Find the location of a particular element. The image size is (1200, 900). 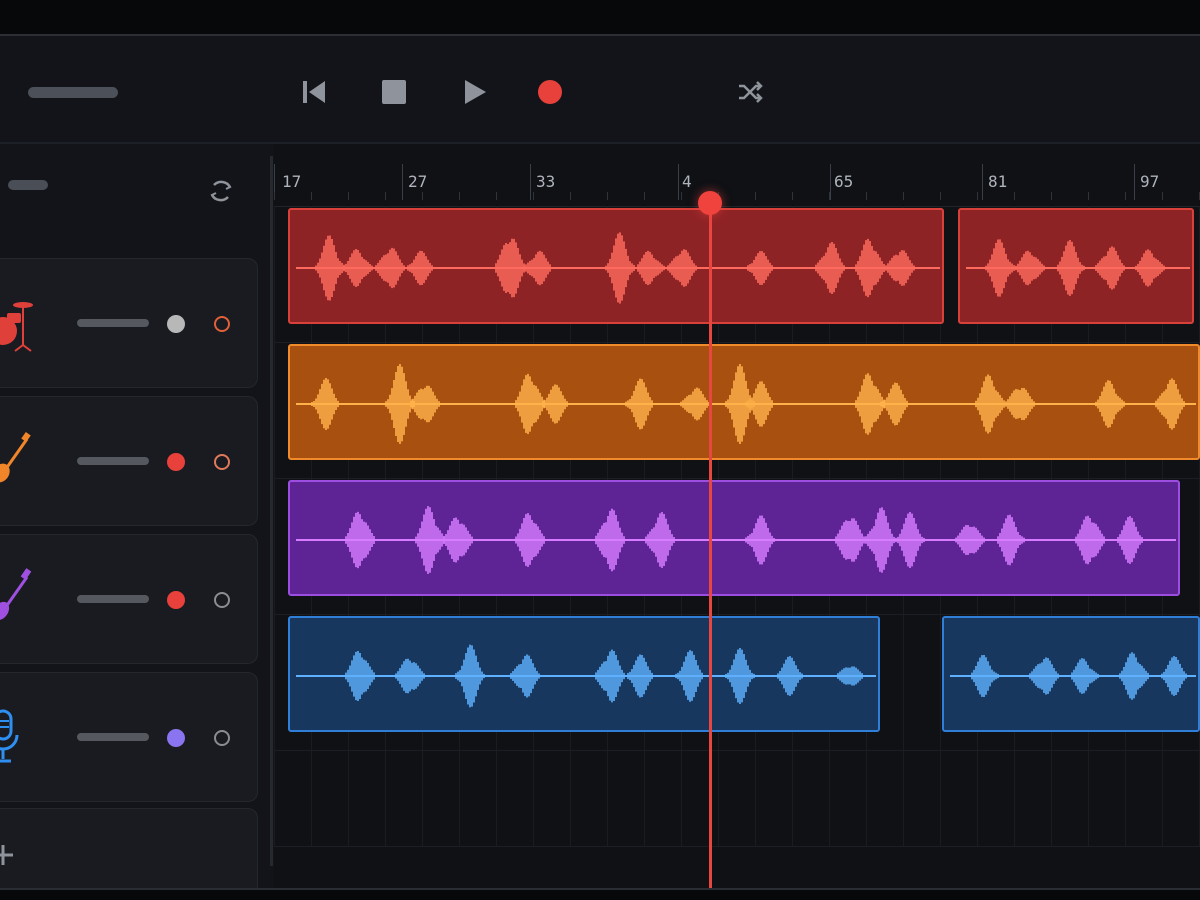

empty-lane is located at coordinates (737, 798).